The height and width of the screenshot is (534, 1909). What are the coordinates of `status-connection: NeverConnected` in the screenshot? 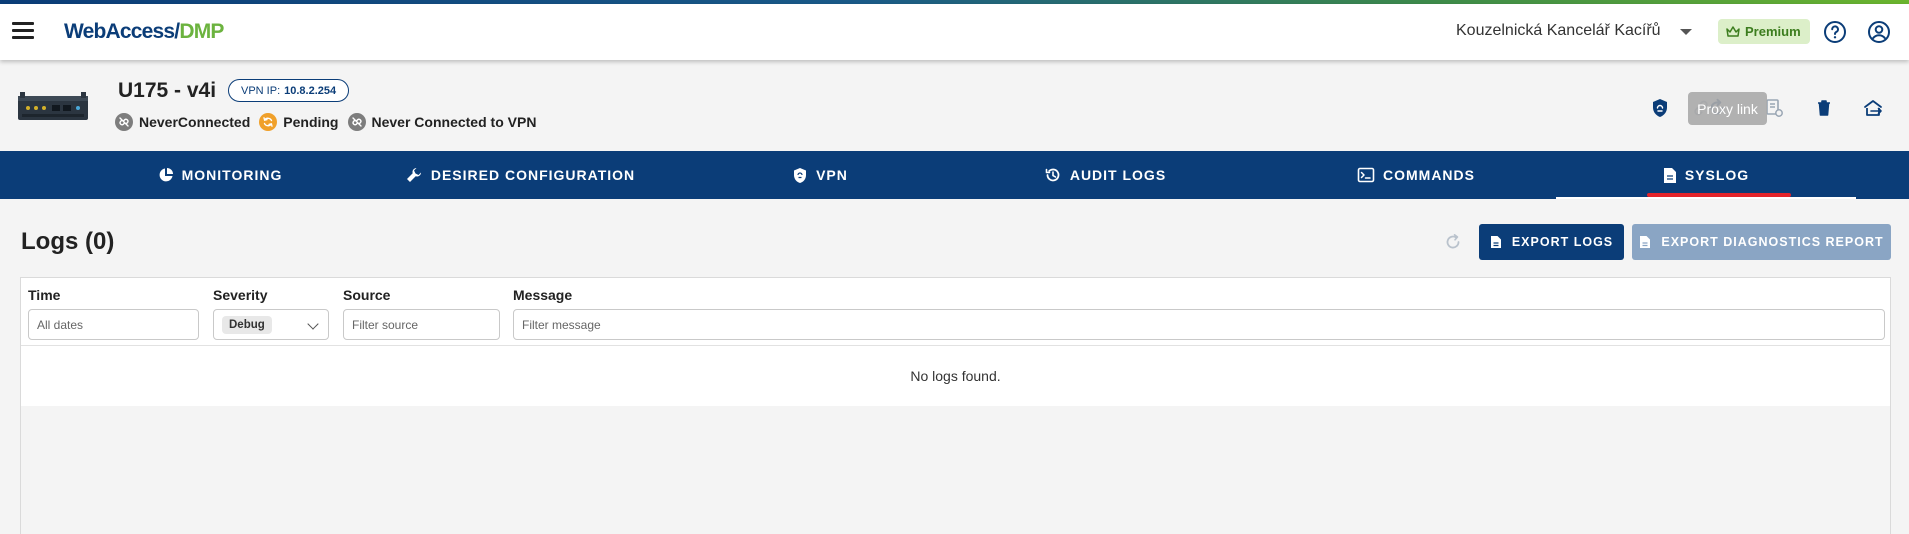 It's located at (182, 122).